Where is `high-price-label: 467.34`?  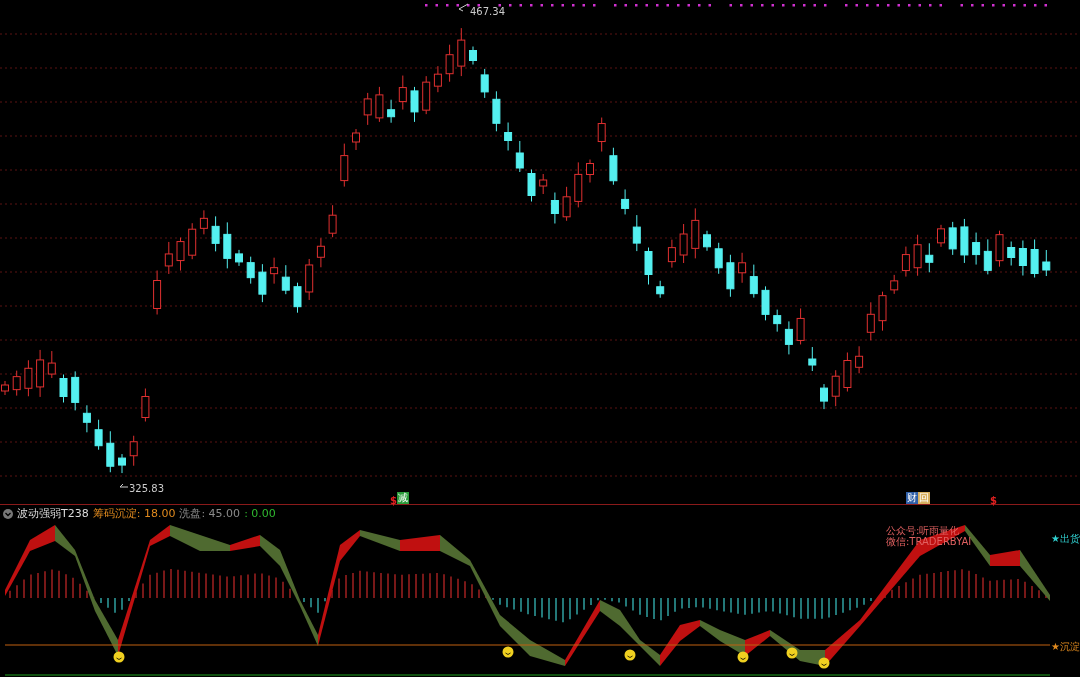
high-price-label: 467.34 is located at coordinates (487, 12).